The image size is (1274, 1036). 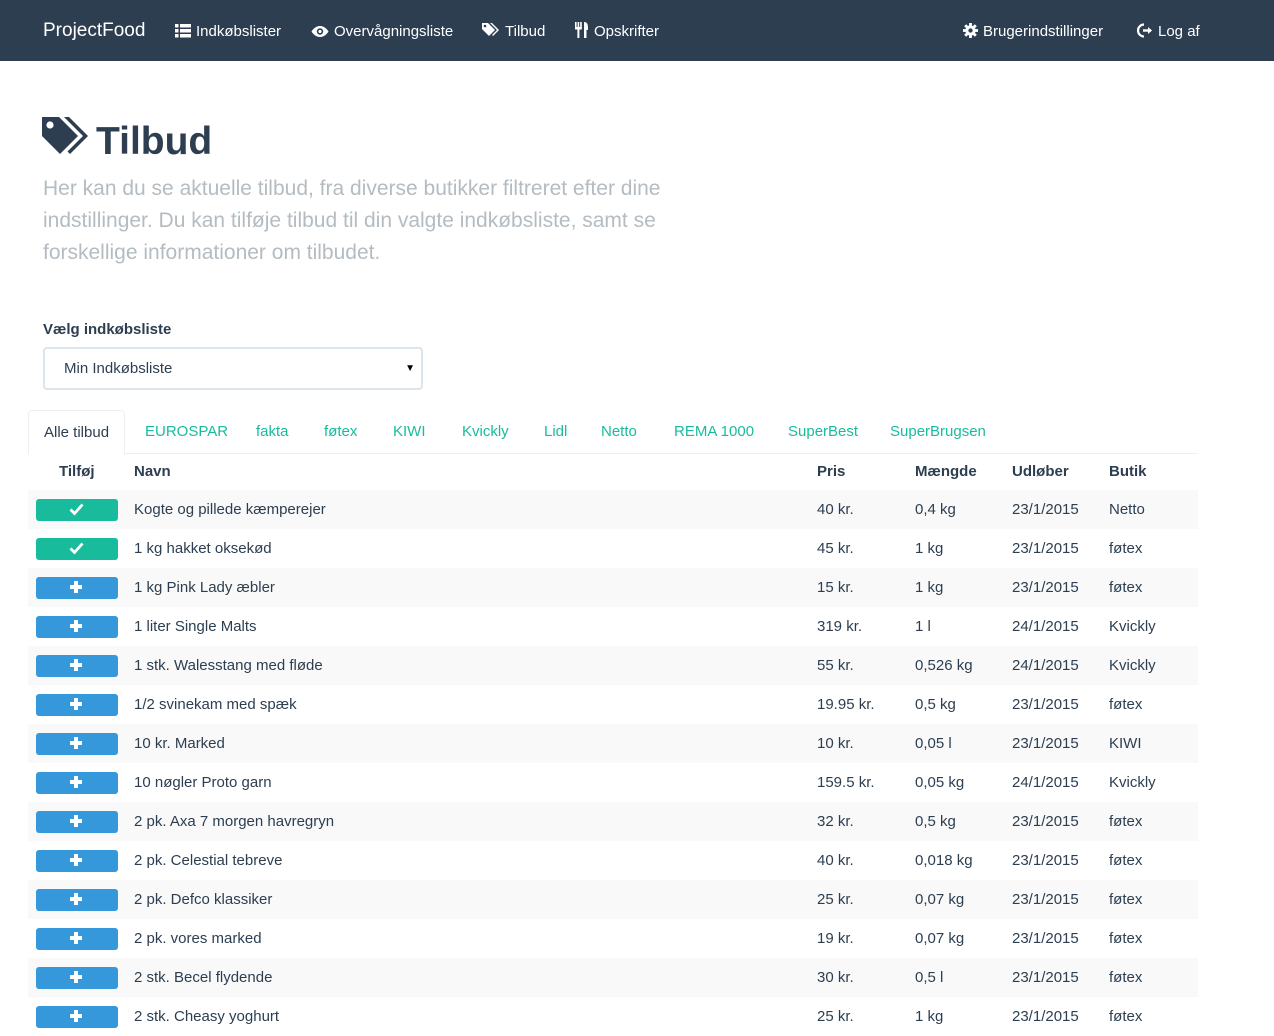 What do you see at coordinates (186, 432) in the screenshot?
I see `tab-eurospar: EUROSPAR` at bounding box center [186, 432].